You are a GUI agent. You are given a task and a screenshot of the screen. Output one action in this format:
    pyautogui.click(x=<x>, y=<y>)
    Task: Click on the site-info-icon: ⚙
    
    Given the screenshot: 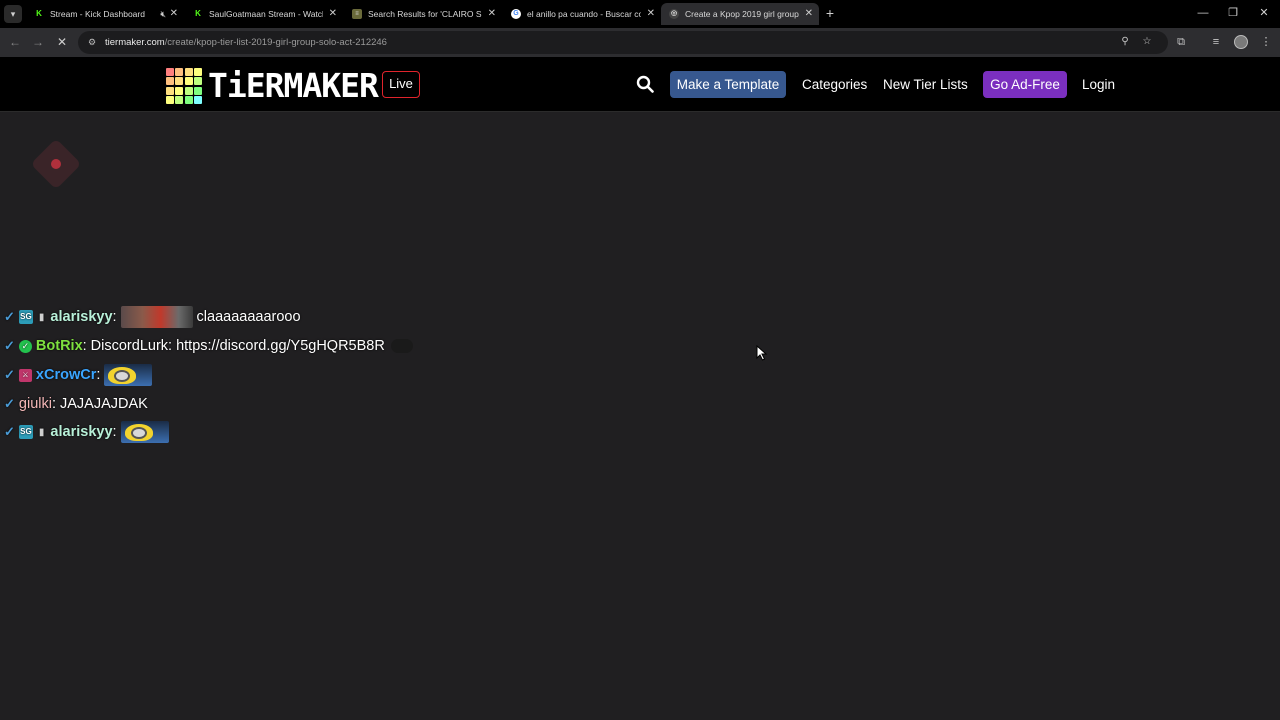 What is the action you would take?
    pyautogui.click(x=92, y=42)
    